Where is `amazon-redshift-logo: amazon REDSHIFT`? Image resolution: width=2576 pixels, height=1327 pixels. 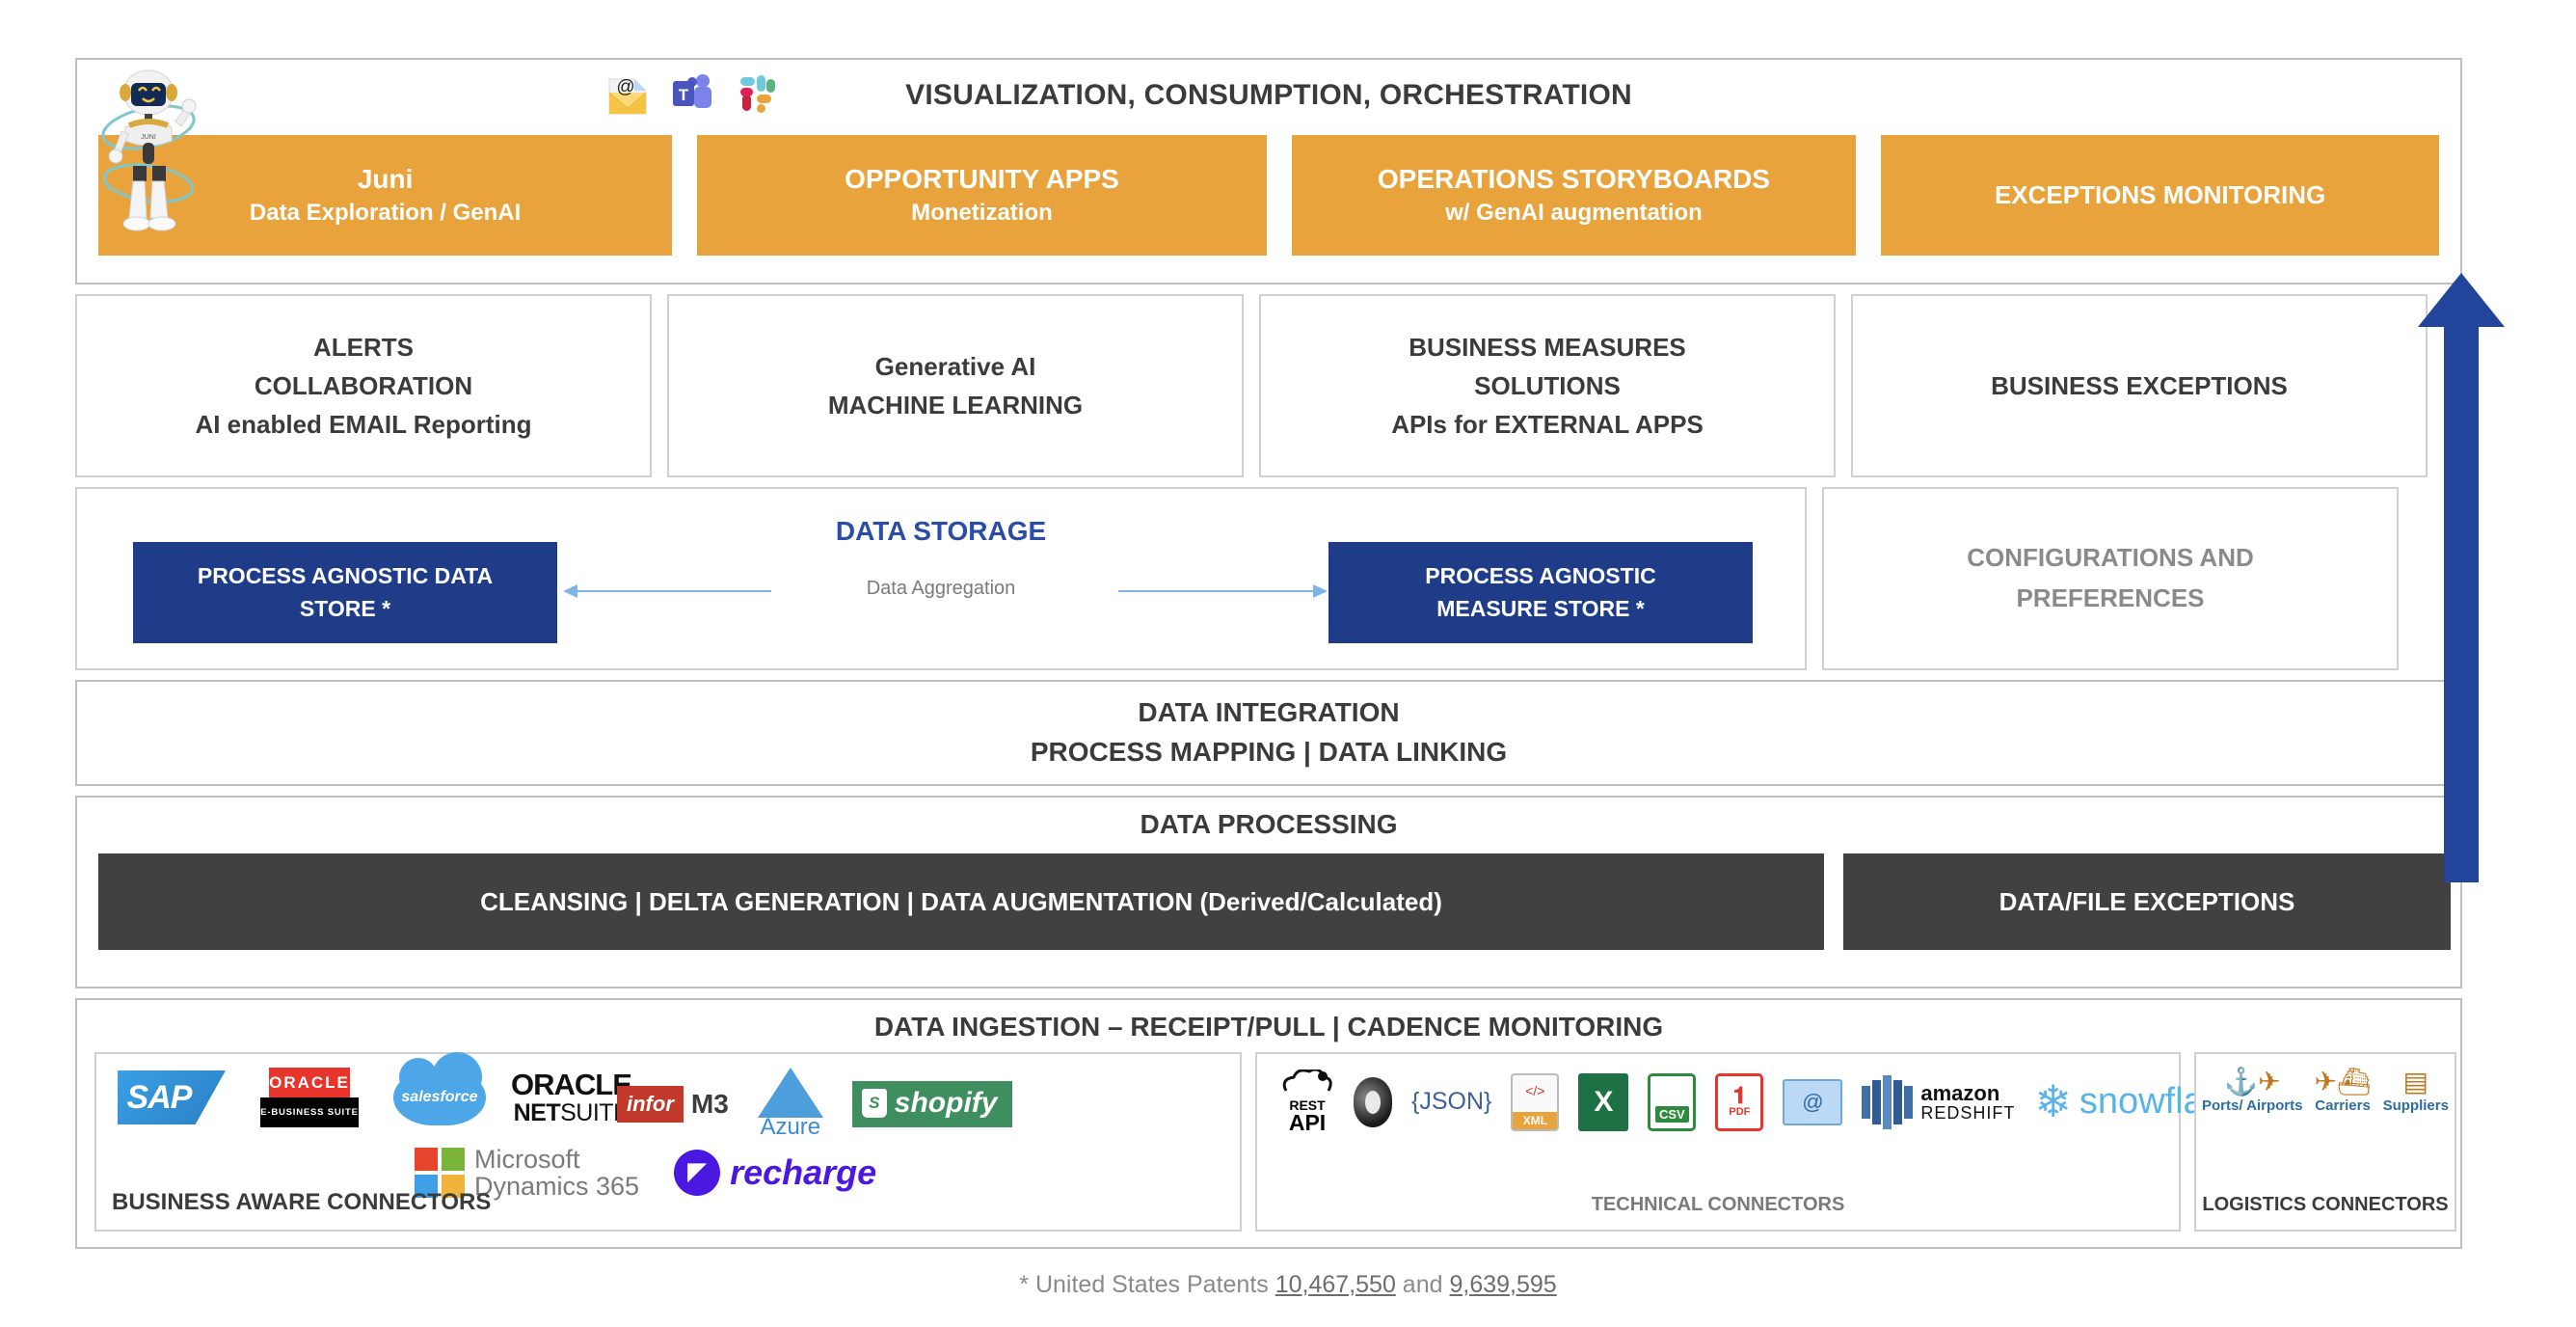 amazon-redshift-logo: amazon REDSHIFT is located at coordinates (1939, 1101).